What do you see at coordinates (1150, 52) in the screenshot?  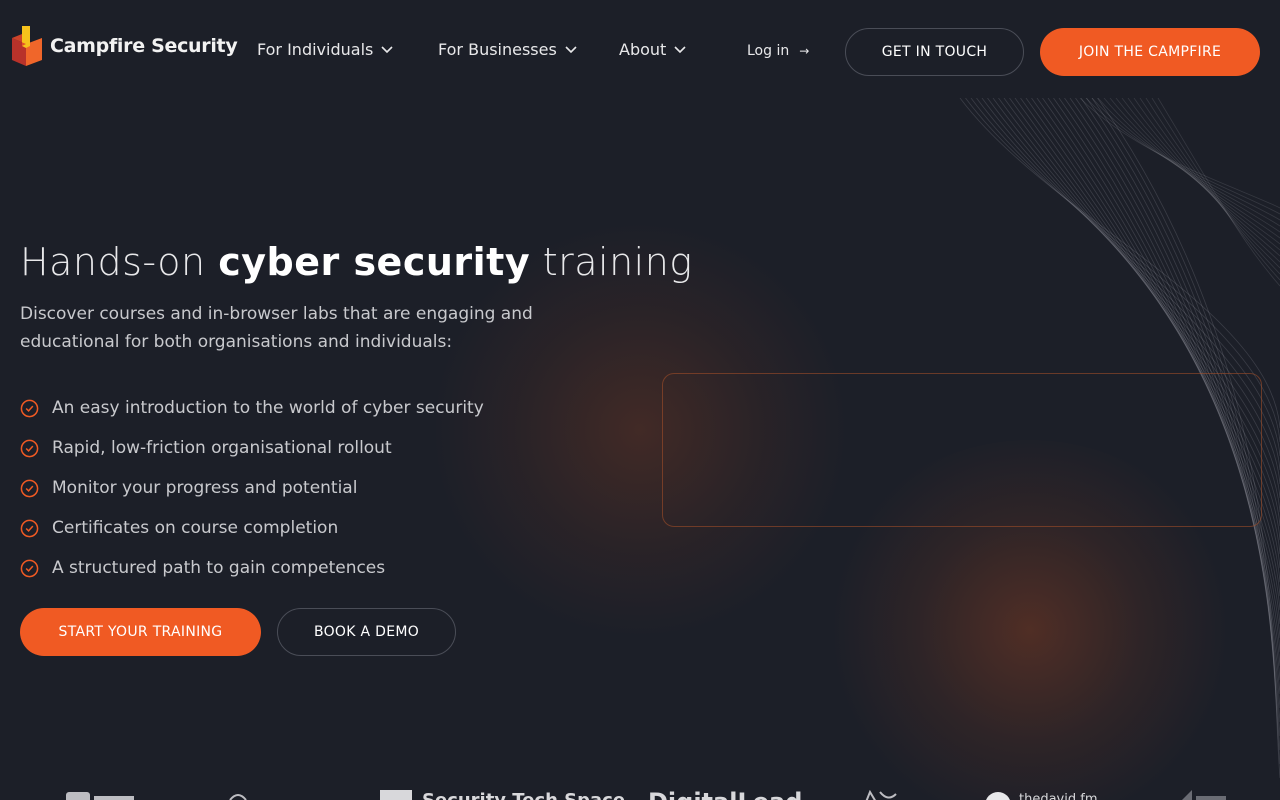 I see `join-the-campfire-button: JOIN THE CAMPFIRE` at bounding box center [1150, 52].